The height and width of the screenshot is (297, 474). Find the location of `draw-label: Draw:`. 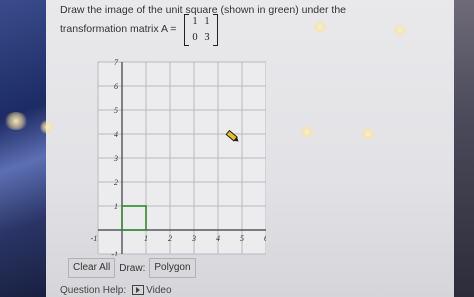

draw-label: Draw: is located at coordinates (132, 268).